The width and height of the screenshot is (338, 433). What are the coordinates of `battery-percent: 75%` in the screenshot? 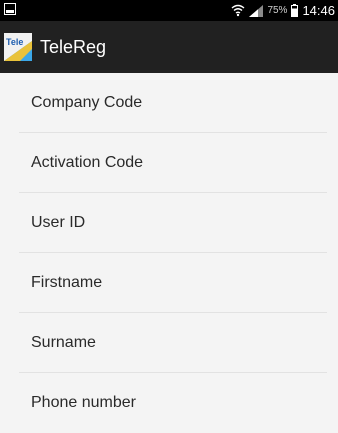 It's located at (277, 10).